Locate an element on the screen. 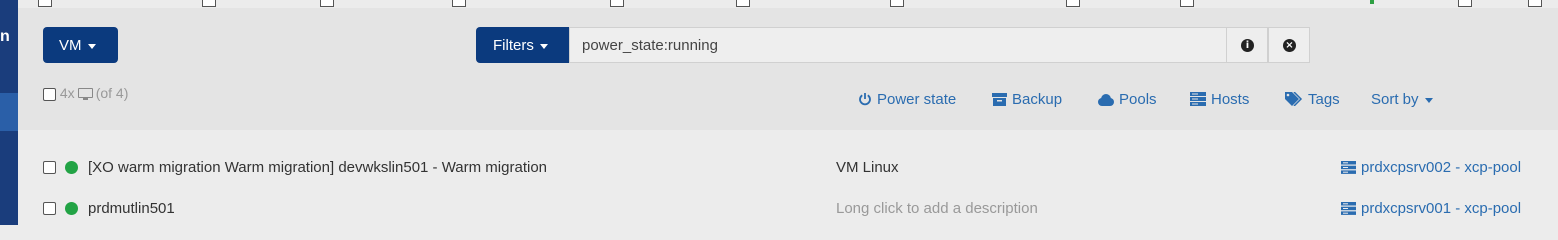 This screenshot has width=1558, height=240. tags-filter: Tags is located at coordinates (1312, 99).